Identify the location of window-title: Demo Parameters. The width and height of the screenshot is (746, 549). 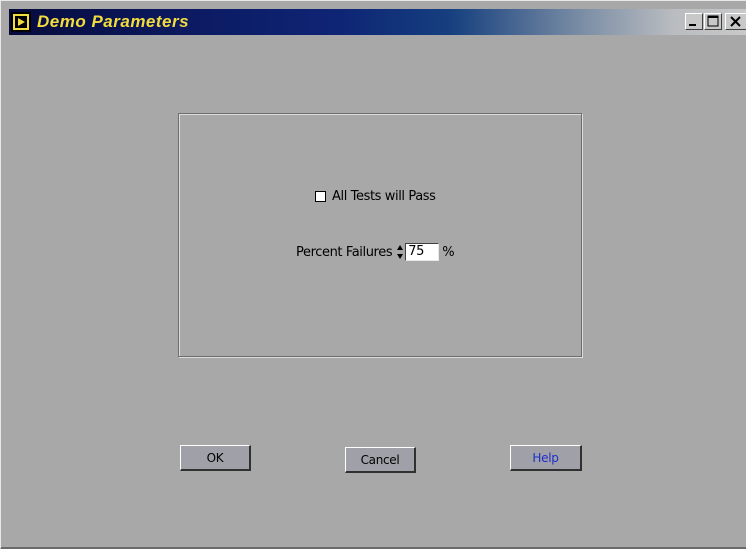
(113, 21).